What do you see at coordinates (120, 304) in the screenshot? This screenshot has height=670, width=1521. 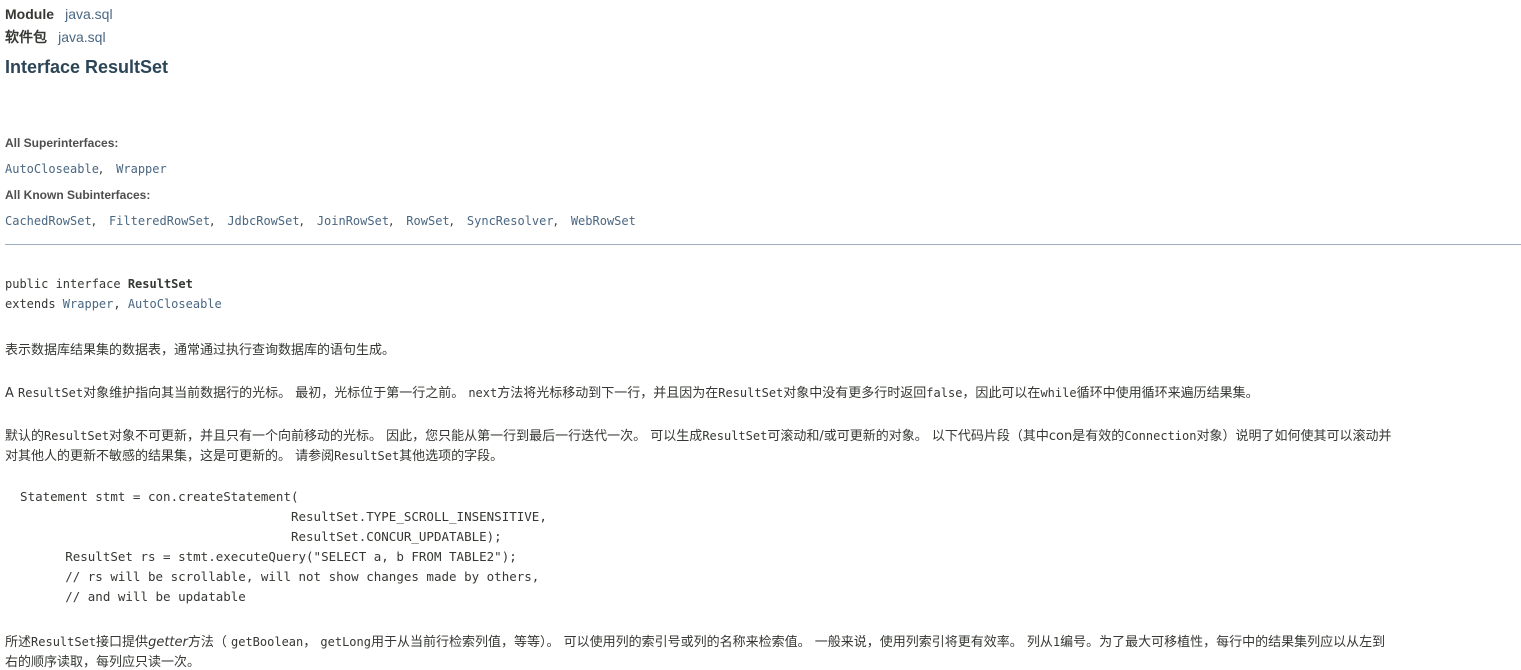 I see `signature-comma: ,` at bounding box center [120, 304].